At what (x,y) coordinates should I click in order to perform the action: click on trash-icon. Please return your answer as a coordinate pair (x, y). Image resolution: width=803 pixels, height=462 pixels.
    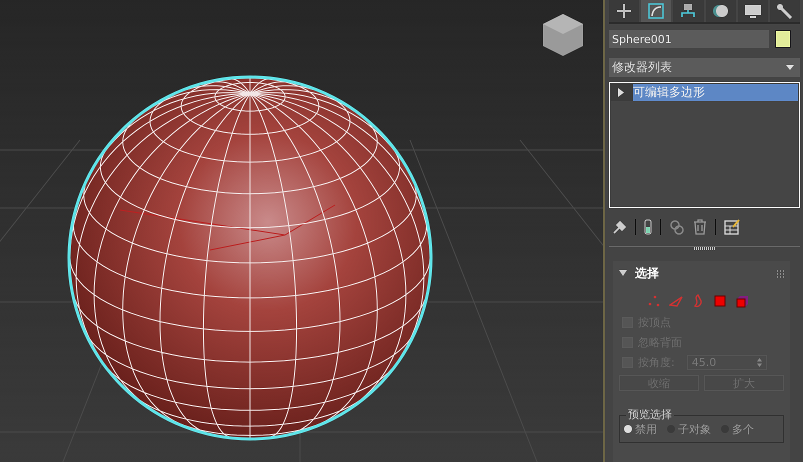
    Looking at the image, I should click on (700, 227).